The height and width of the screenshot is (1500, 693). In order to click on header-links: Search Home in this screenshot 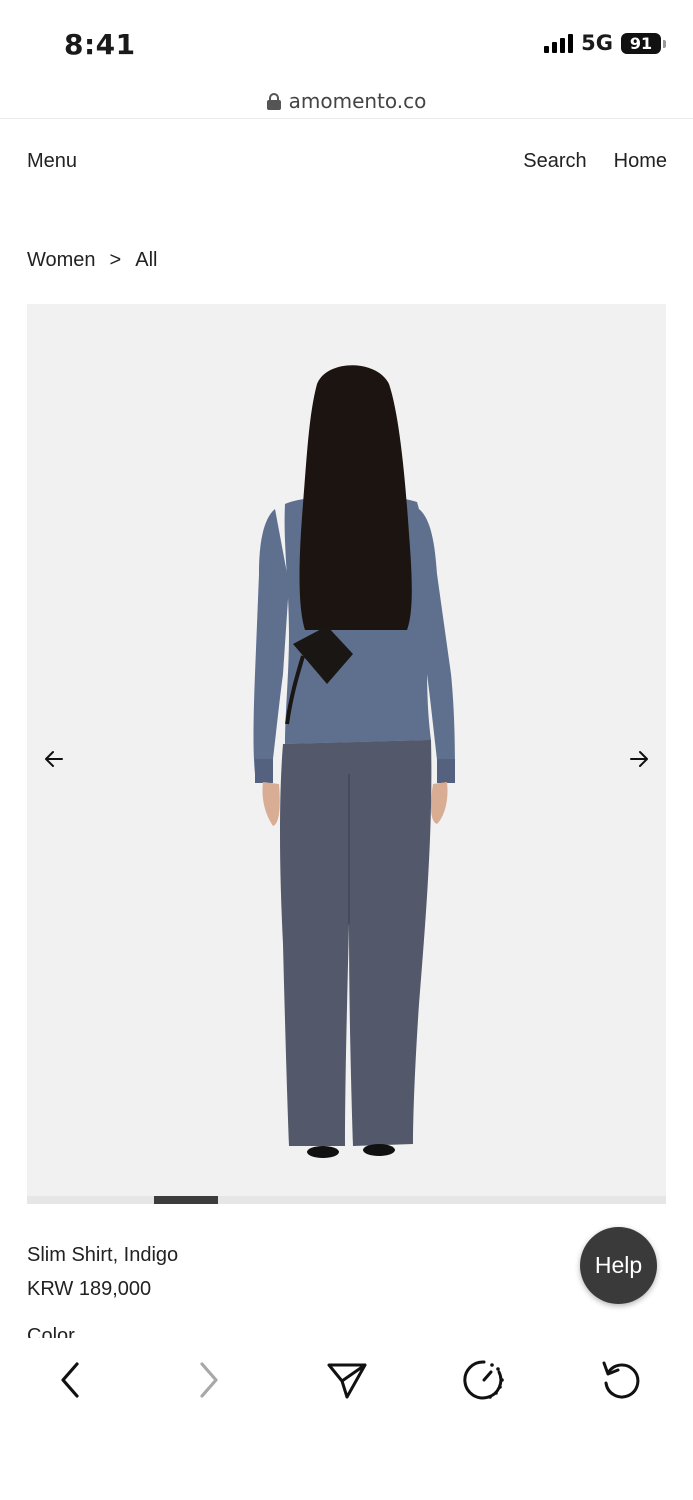, I will do `click(595, 161)`.